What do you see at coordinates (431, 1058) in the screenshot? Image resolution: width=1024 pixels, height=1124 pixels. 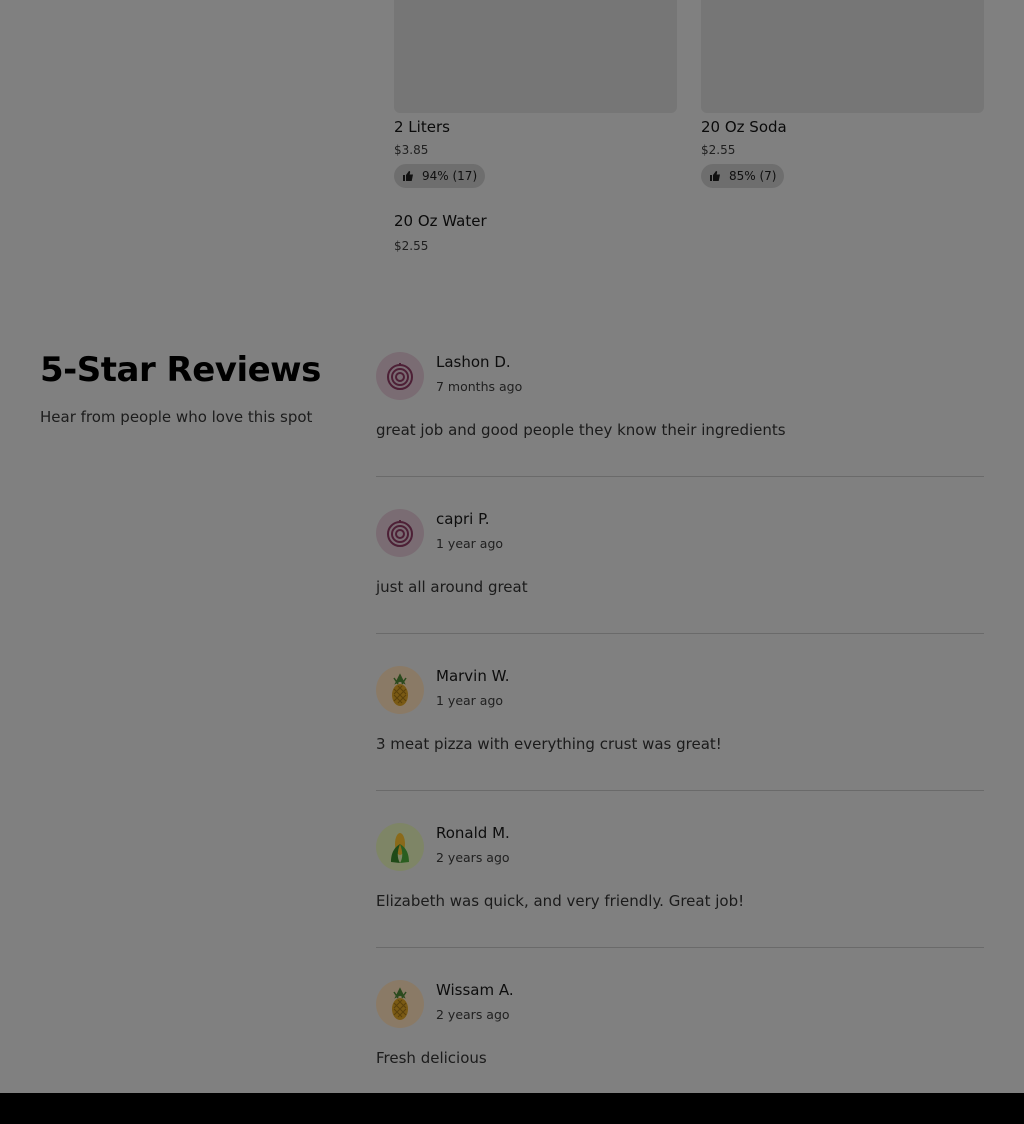 I see `review-text: Fresh delicious` at bounding box center [431, 1058].